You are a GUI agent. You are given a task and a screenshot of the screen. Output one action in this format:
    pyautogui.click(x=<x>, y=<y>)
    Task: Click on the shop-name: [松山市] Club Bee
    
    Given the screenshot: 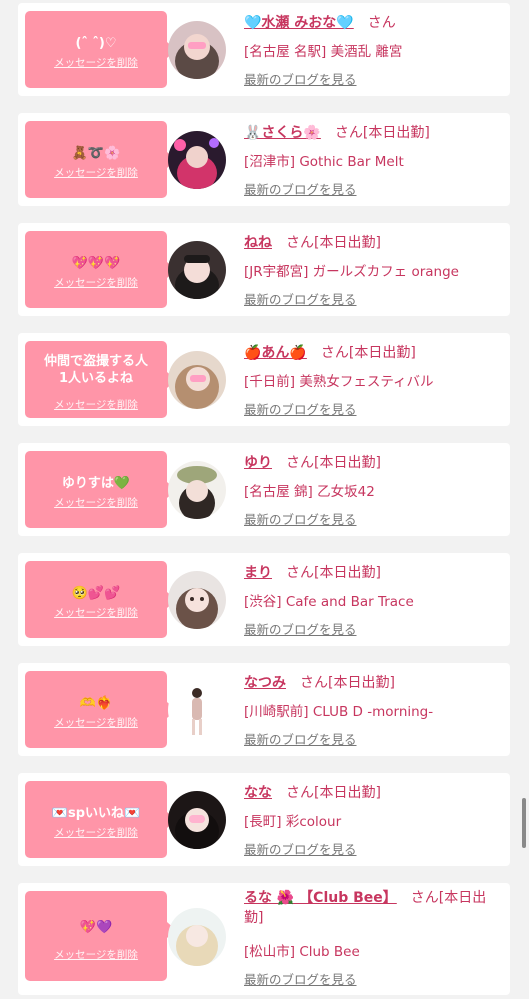 What is the action you would take?
    pyautogui.click(x=302, y=950)
    